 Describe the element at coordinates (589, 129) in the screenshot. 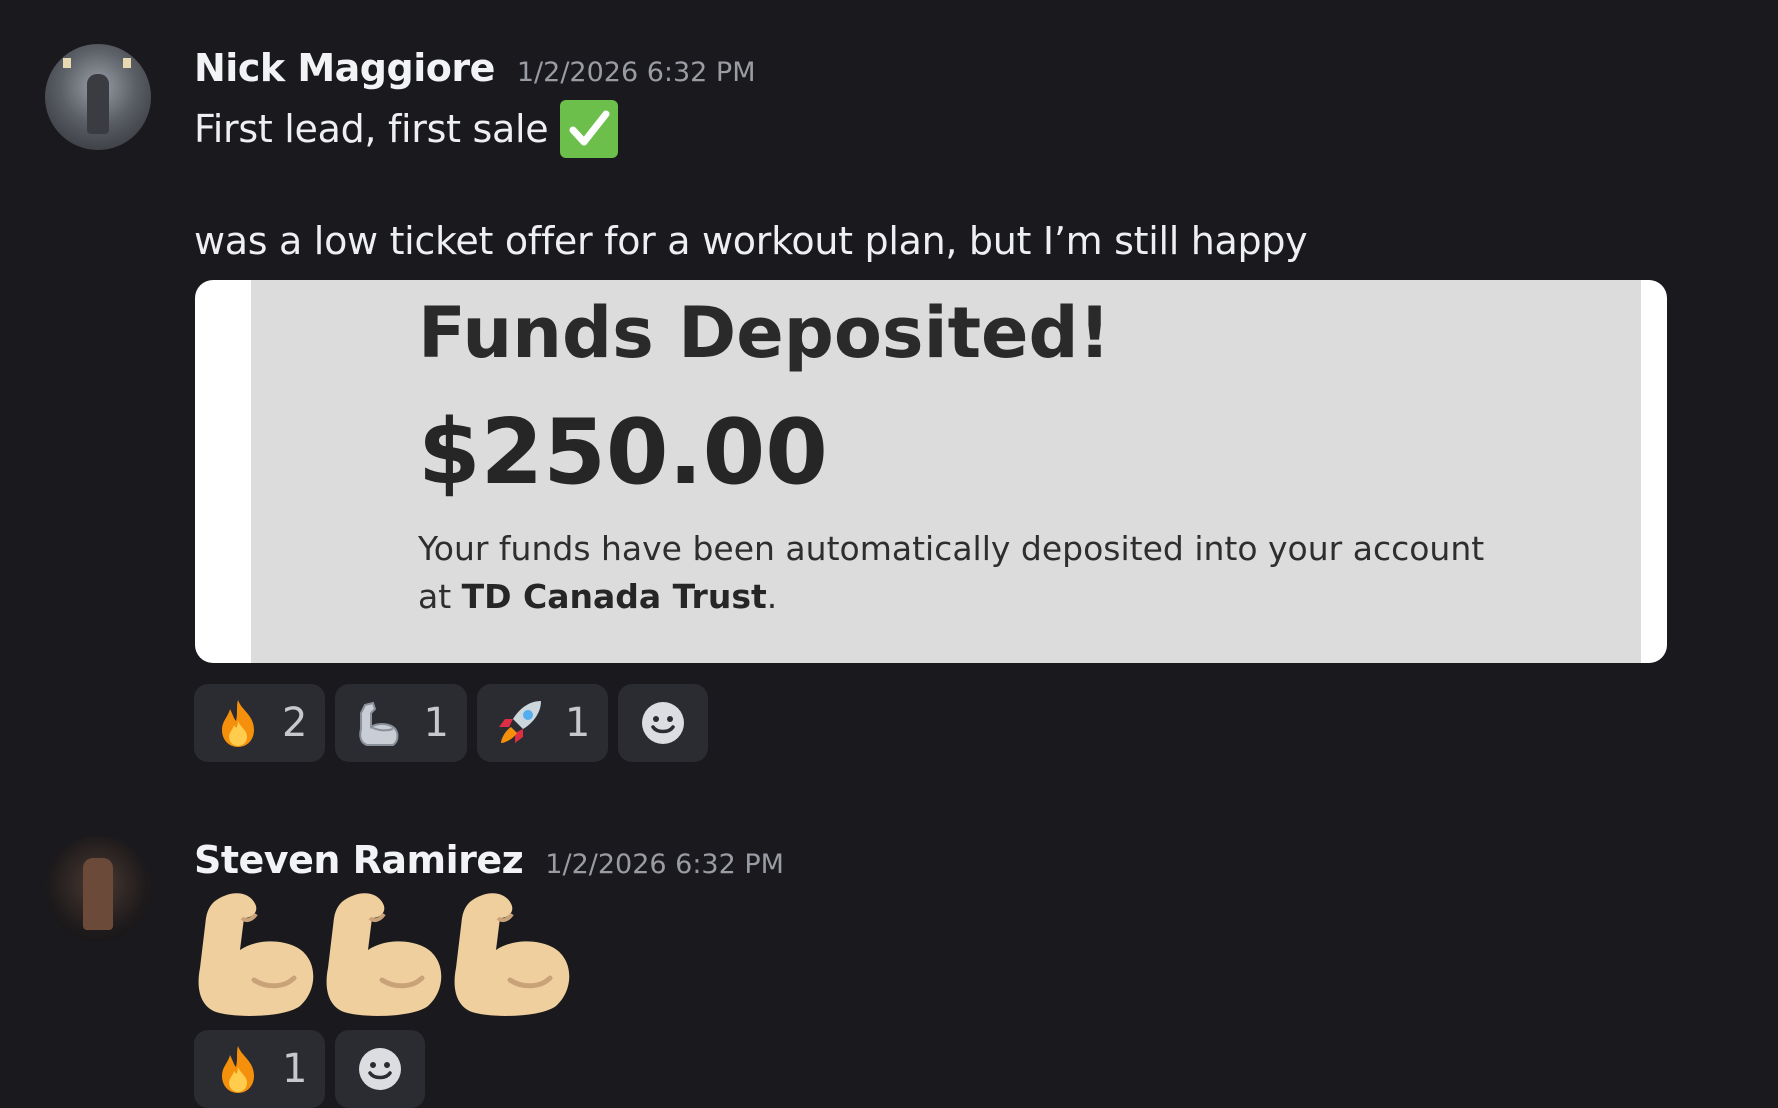

I see `white-check-mark-icon` at that location.